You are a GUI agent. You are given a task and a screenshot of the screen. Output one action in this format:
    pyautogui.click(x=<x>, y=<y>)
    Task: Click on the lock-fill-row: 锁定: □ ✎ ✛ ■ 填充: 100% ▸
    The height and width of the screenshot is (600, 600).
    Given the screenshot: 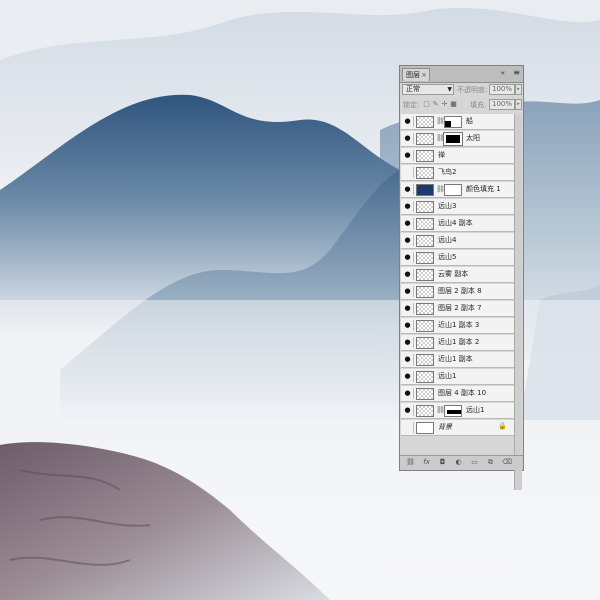 What is the action you would take?
    pyautogui.click(x=461, y=105)
    